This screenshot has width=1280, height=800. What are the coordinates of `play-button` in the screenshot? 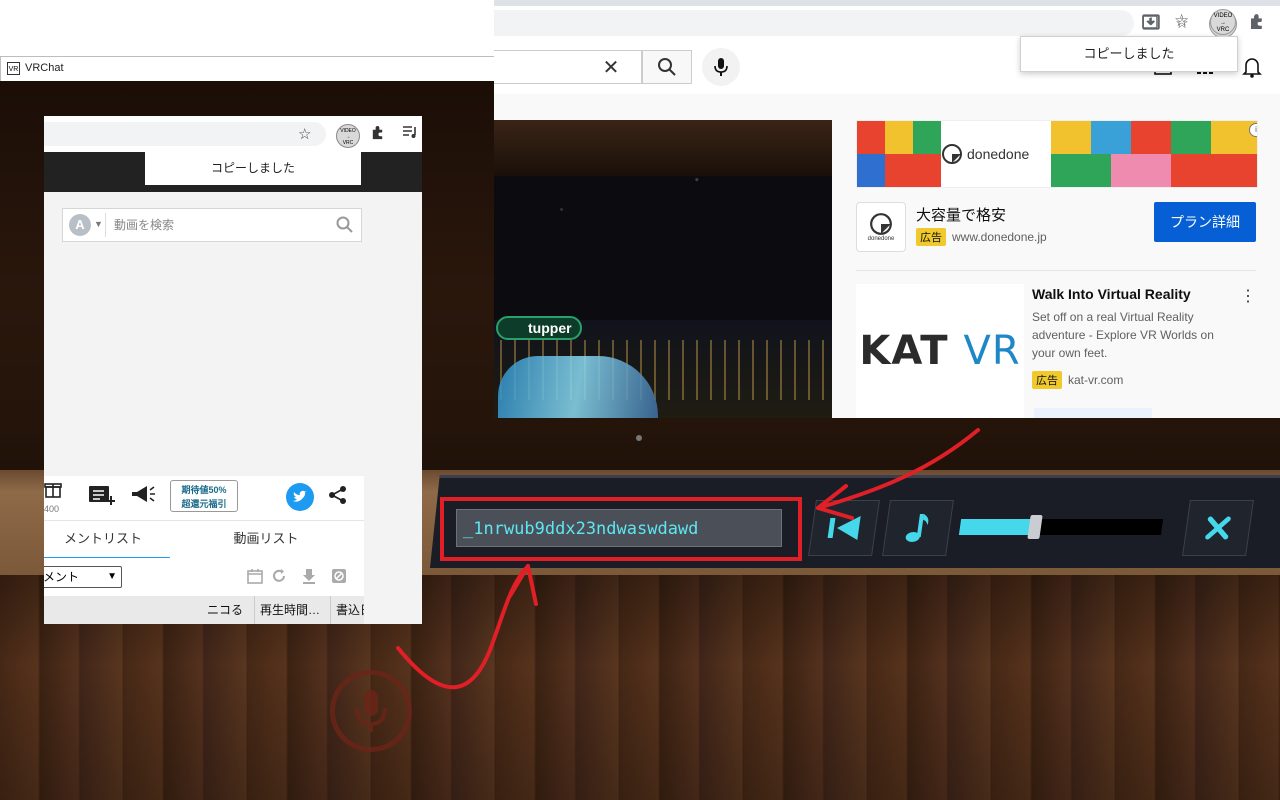 It's located at (844, 528).